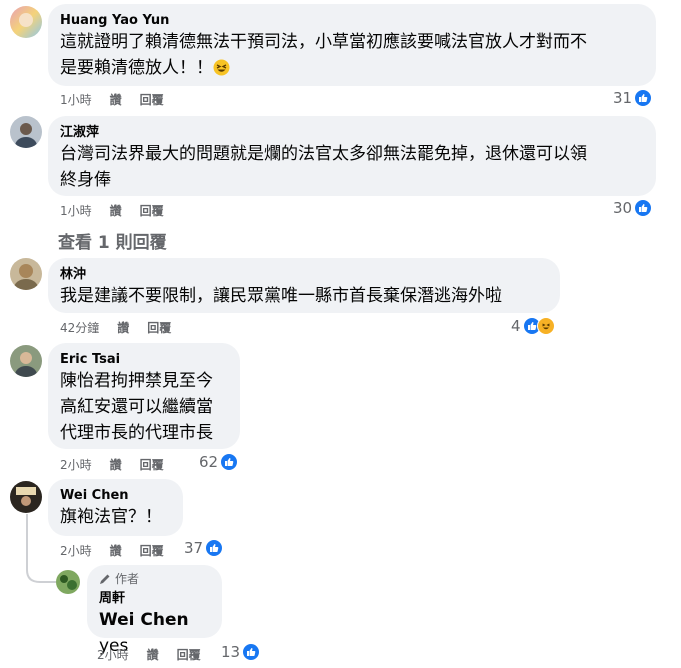  What do you see at coordinates (221, 67) in the screenshot?
I see `grinning-squint-emoji` at bounding box center [221, 67].